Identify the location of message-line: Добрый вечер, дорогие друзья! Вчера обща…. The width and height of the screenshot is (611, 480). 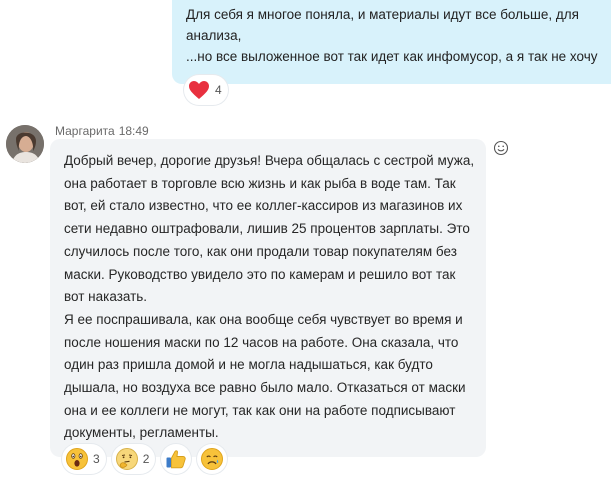
(269, 160).